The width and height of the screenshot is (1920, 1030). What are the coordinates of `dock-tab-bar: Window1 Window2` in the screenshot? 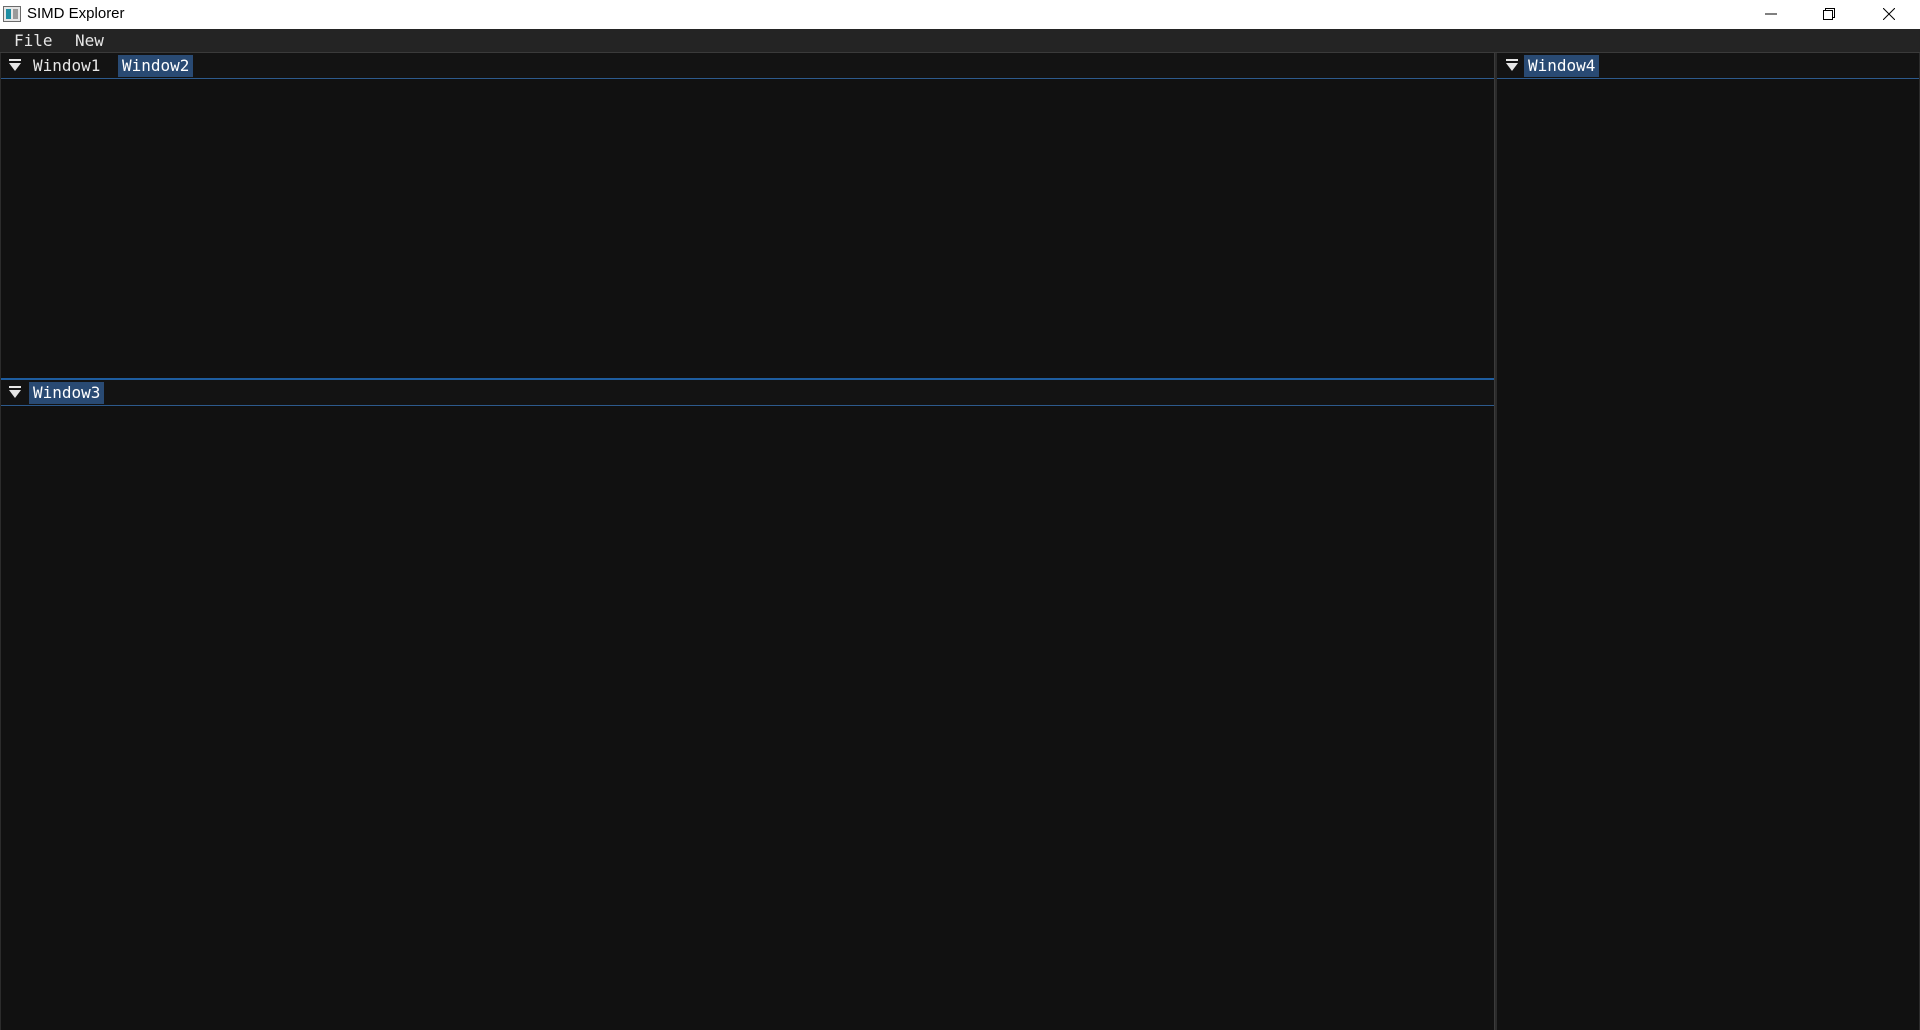 It's located at (747, 66).